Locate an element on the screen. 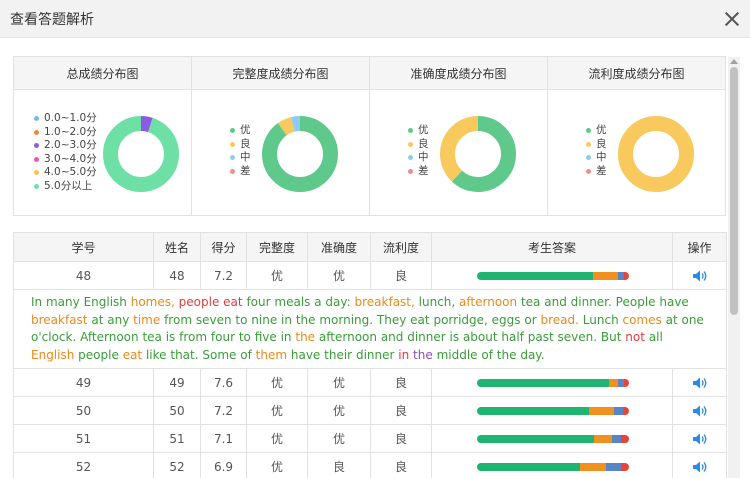 Image resolution: width=750 pixels, height=478 pixels. cell-student-id: 52 is located at coordinates (83, 465).